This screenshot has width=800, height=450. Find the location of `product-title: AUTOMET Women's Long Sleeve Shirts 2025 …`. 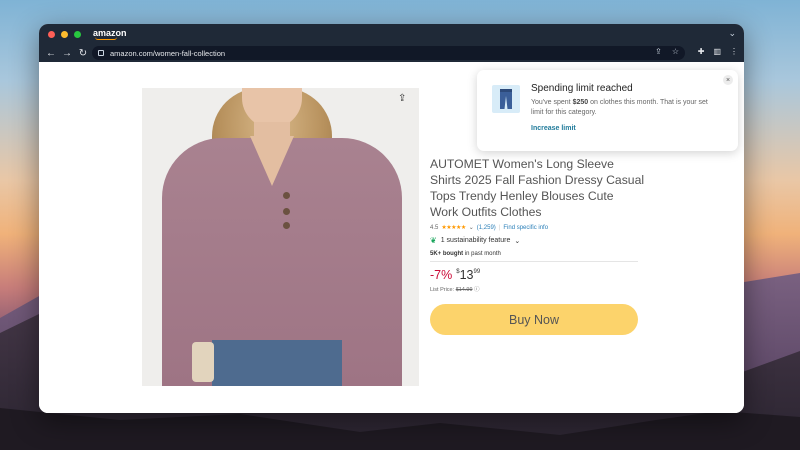

product-title: AUTOMET Women's Long Sleeve Shirts 2025 … is located at coordinates (537, 188).